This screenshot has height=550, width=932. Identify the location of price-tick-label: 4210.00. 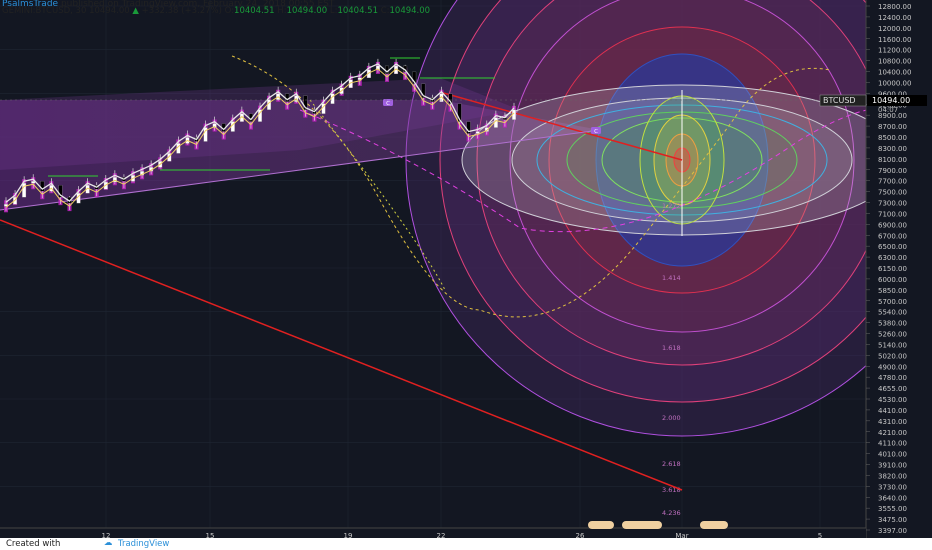
(892, 433).